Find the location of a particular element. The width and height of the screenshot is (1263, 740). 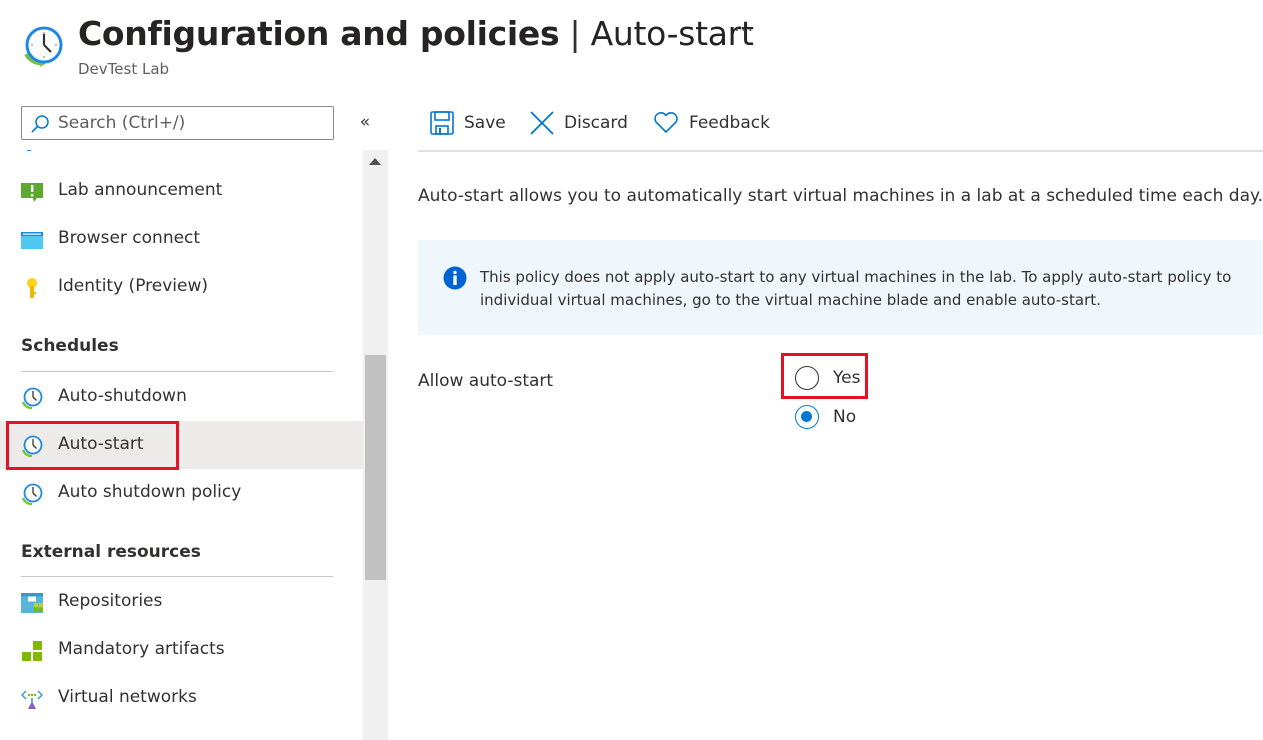

virtual-network-icon is located at coordinates (32, 699).